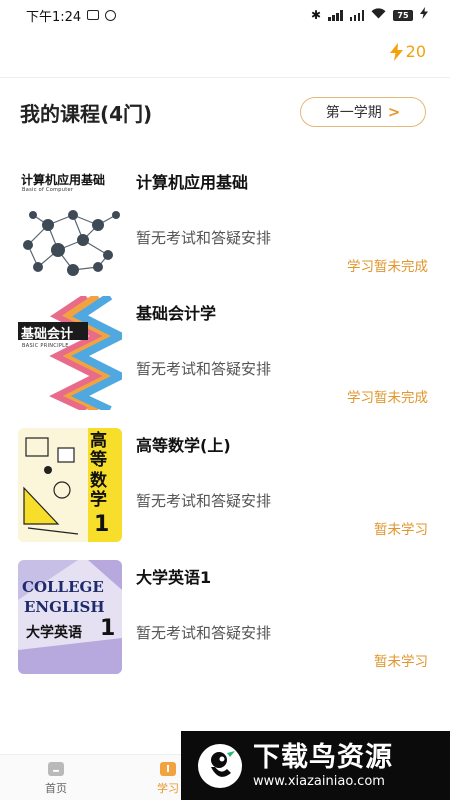  Describe the element at coordinates (323, 757) in the screenshot. I see `watermark-title: 下载鸟资源` at that location.